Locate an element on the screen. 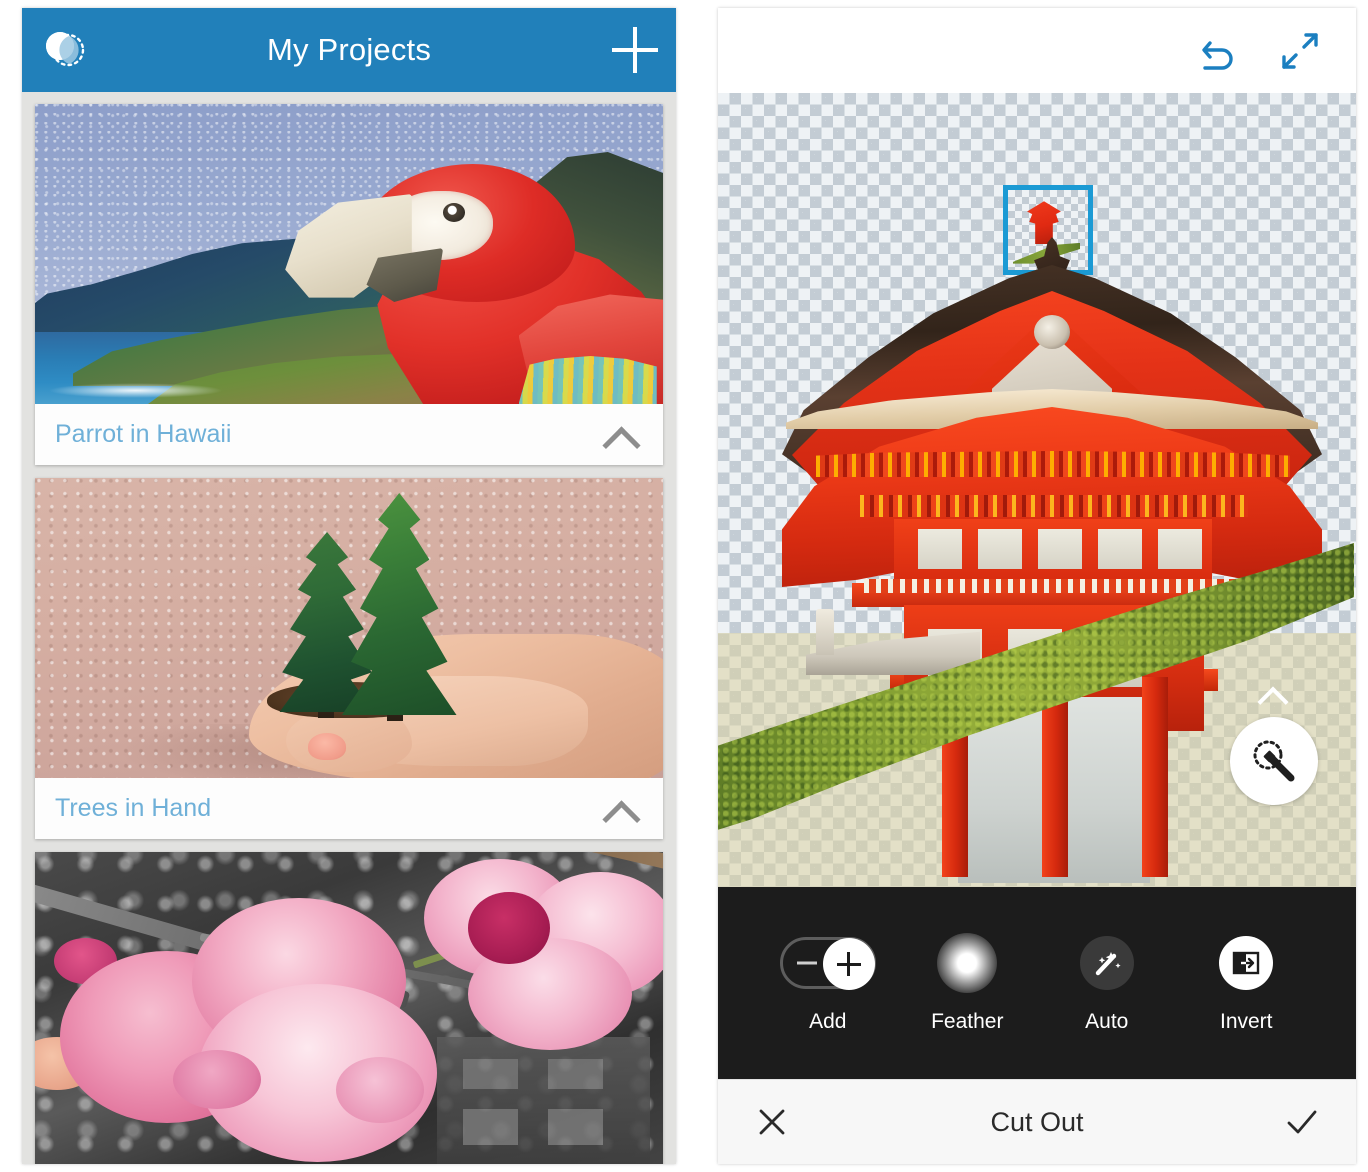 The height and width of the screenshot is (1172, 1368). cherry-blossom-photo-artwork is located at coordinates (349, 1008).